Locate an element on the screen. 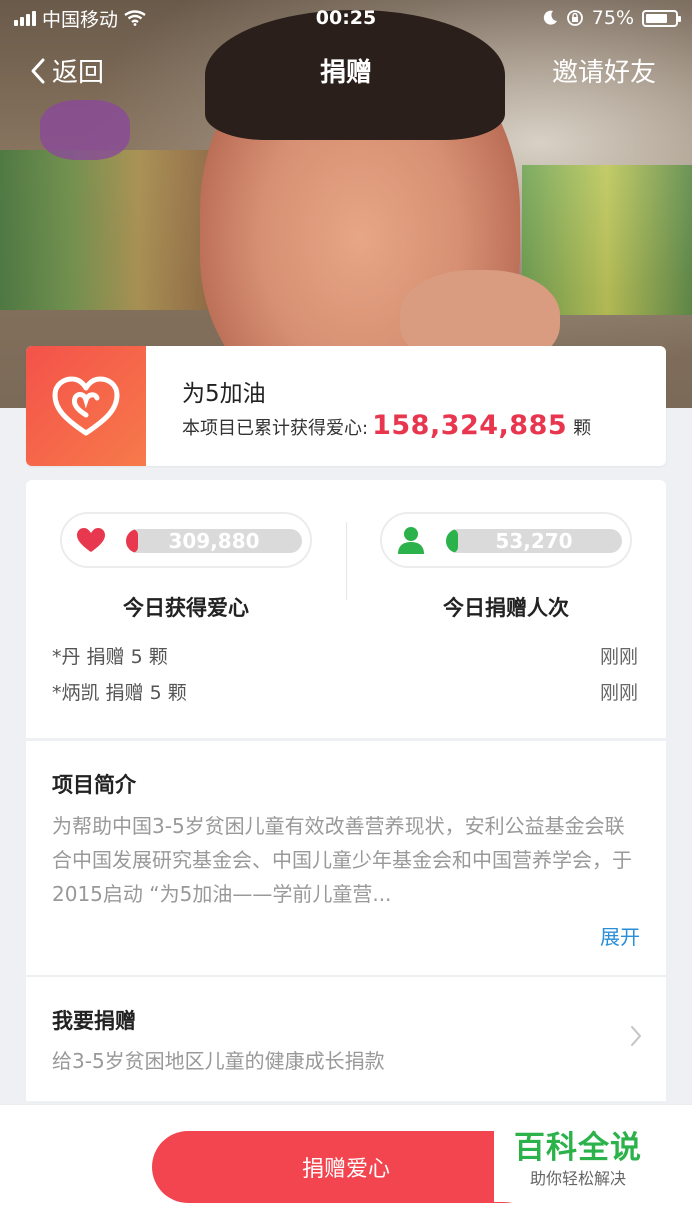 The image size is (692, 1230). donors-progress-bar: 53,270 is located at coordinates (534, 541).